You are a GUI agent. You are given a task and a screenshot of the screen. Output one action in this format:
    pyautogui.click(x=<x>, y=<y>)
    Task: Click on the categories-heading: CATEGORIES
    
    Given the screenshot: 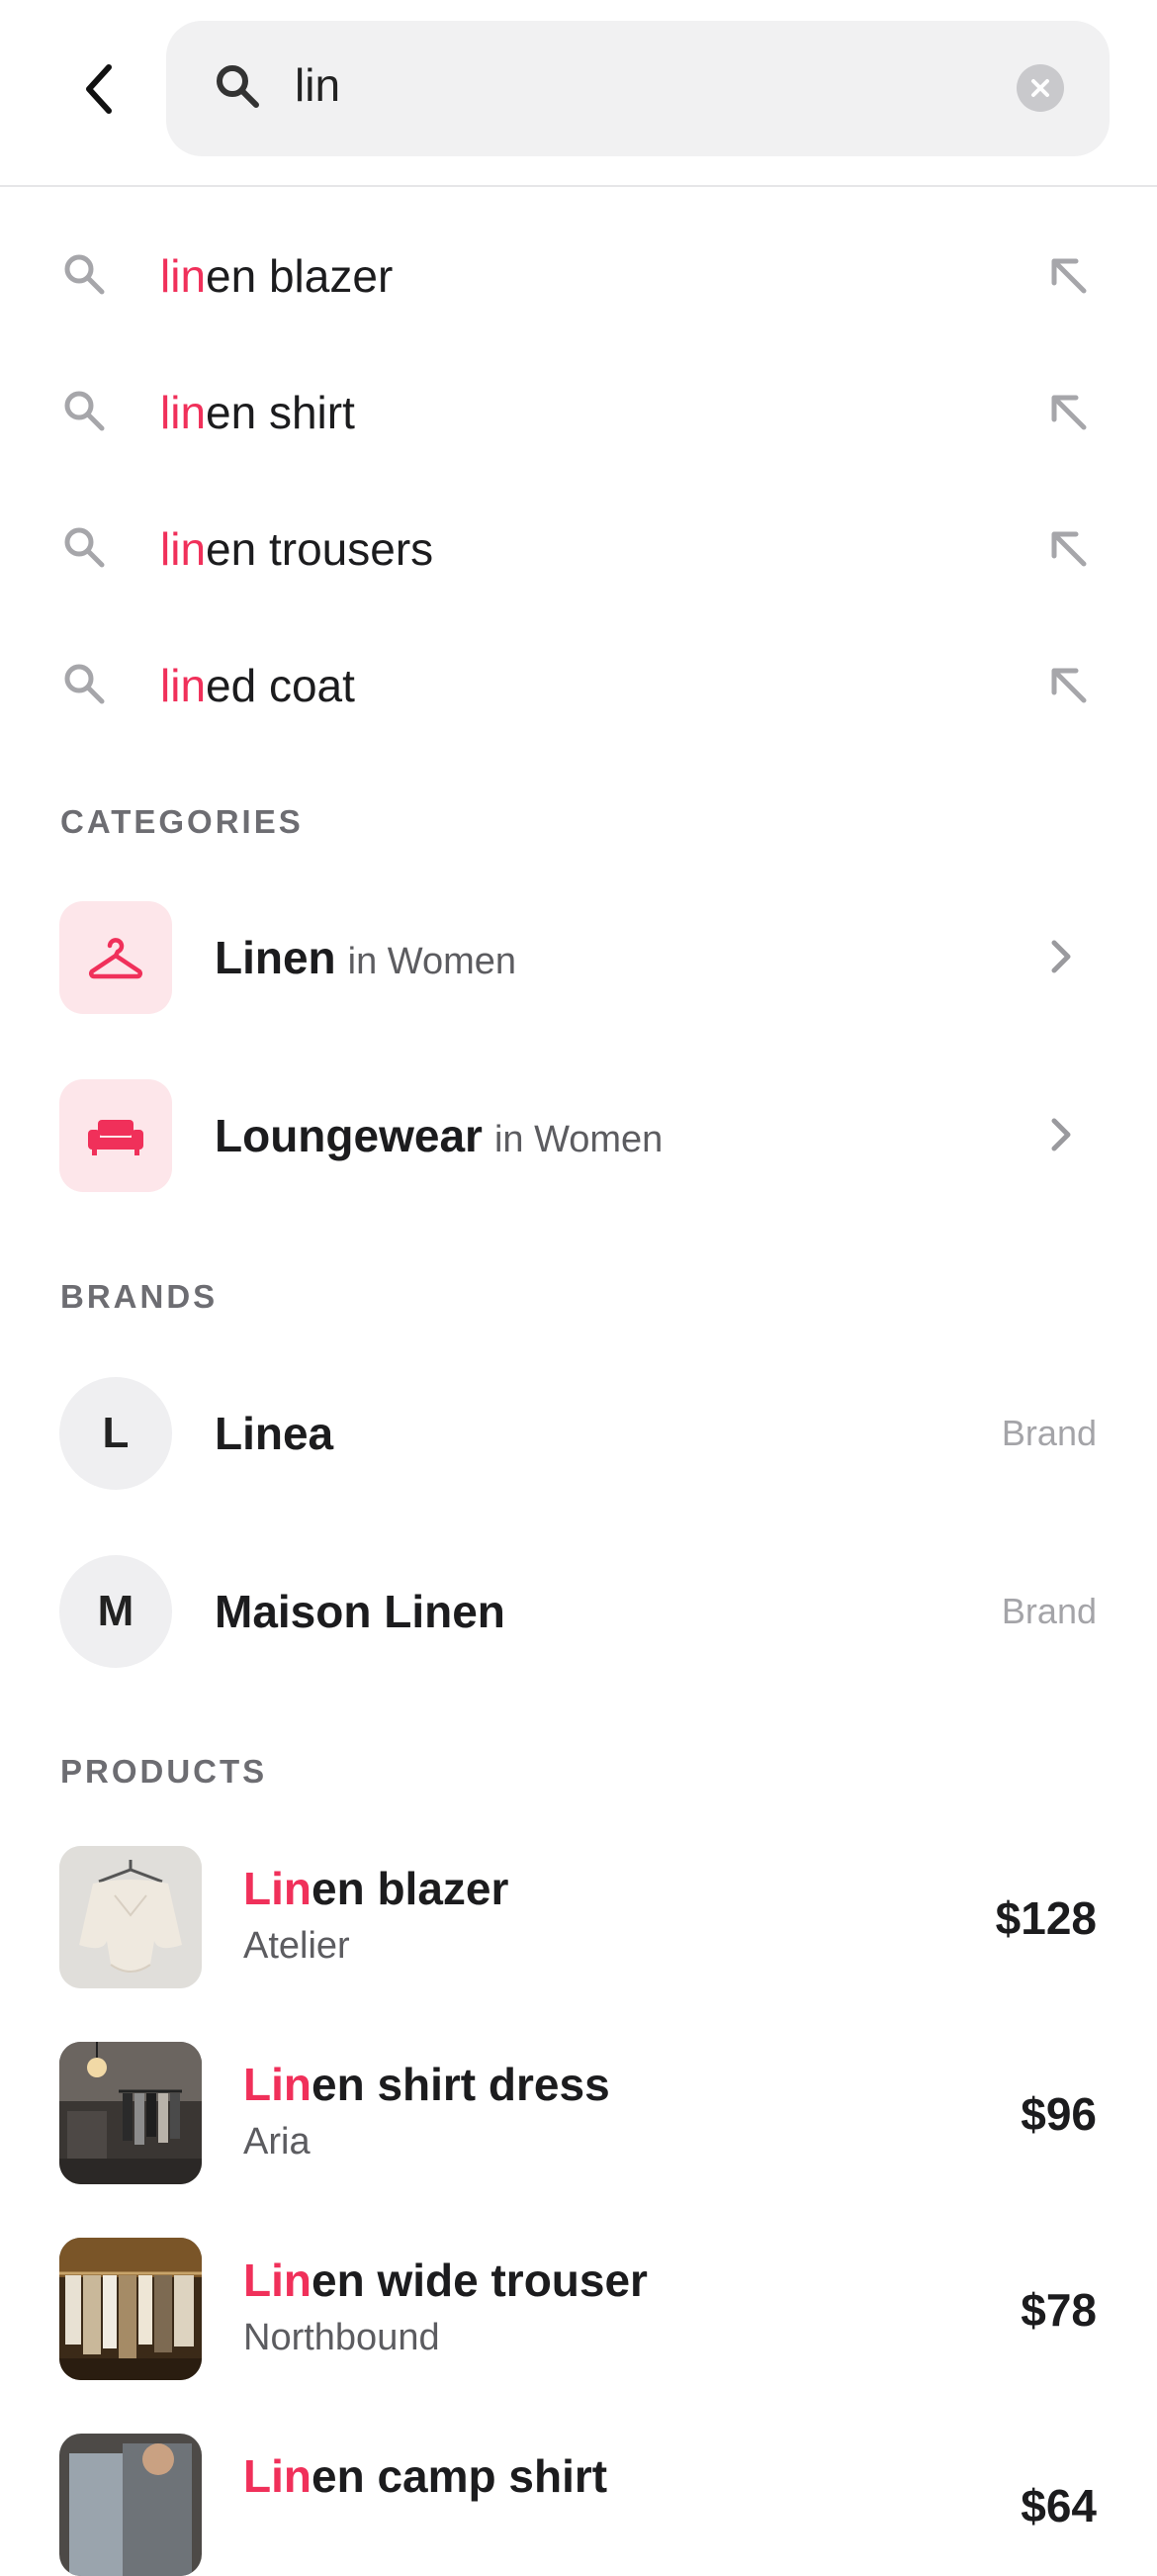 What is the action you would take?
    pyautogui.click(x=182, y=821)
    